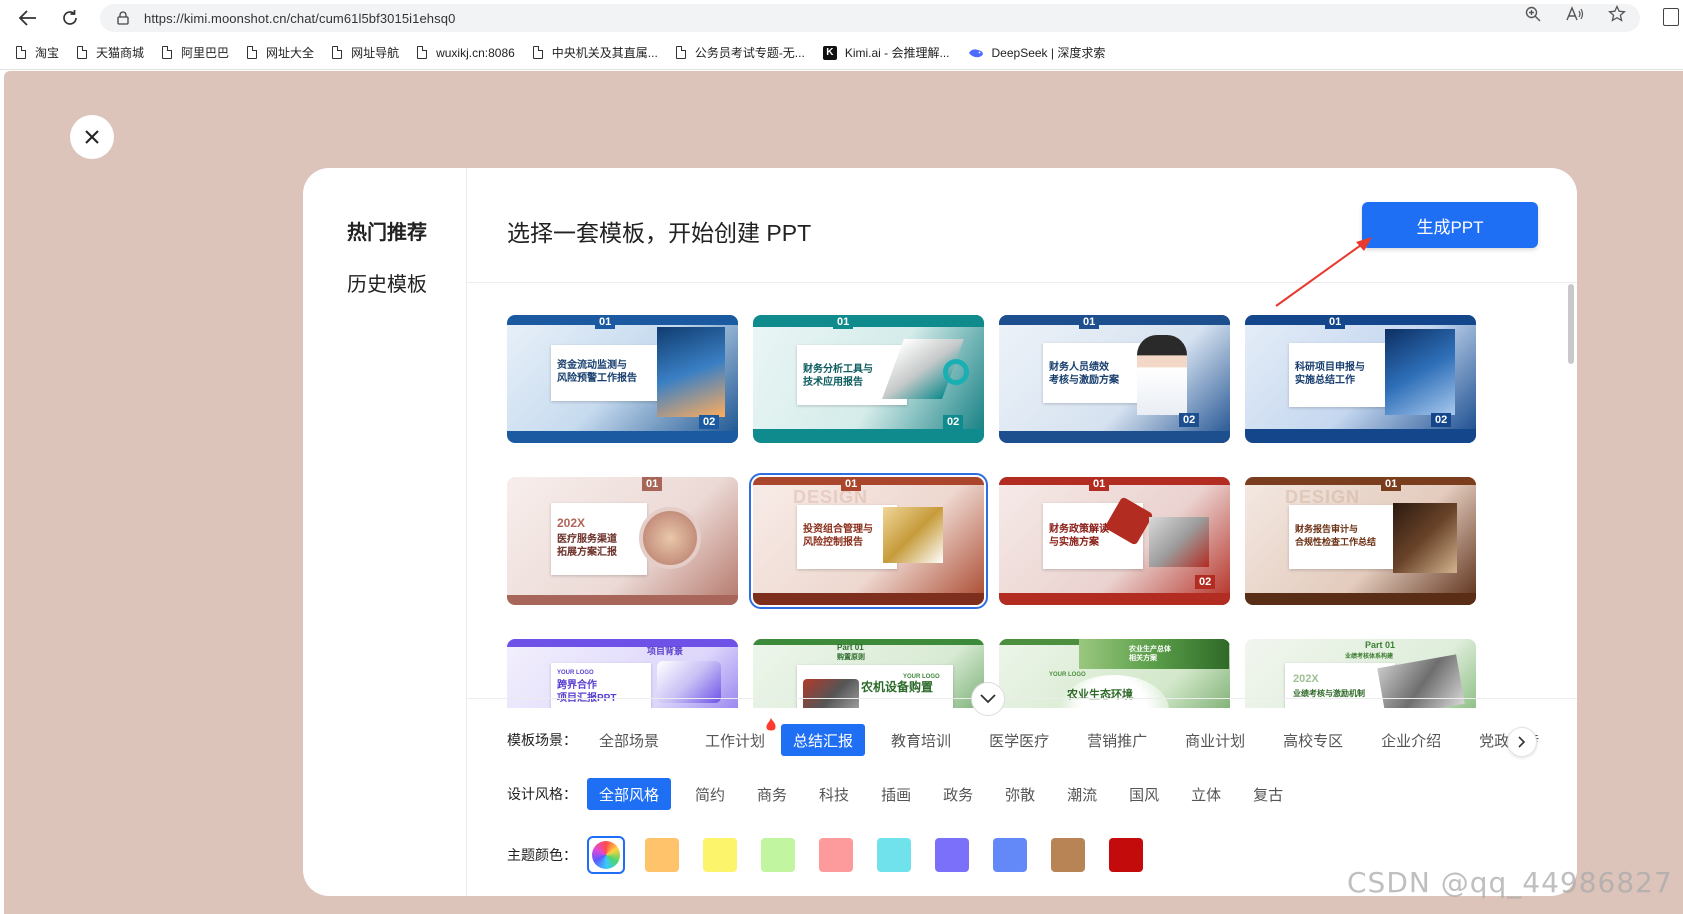 The height and width of the screenshot is (914, 1683). What do you see at coordinates (1114, 379) in the screenshot?
I see `template-card: 01 财务人员绩效 考核与激励方案 02` at bounding box center [1114, 379].